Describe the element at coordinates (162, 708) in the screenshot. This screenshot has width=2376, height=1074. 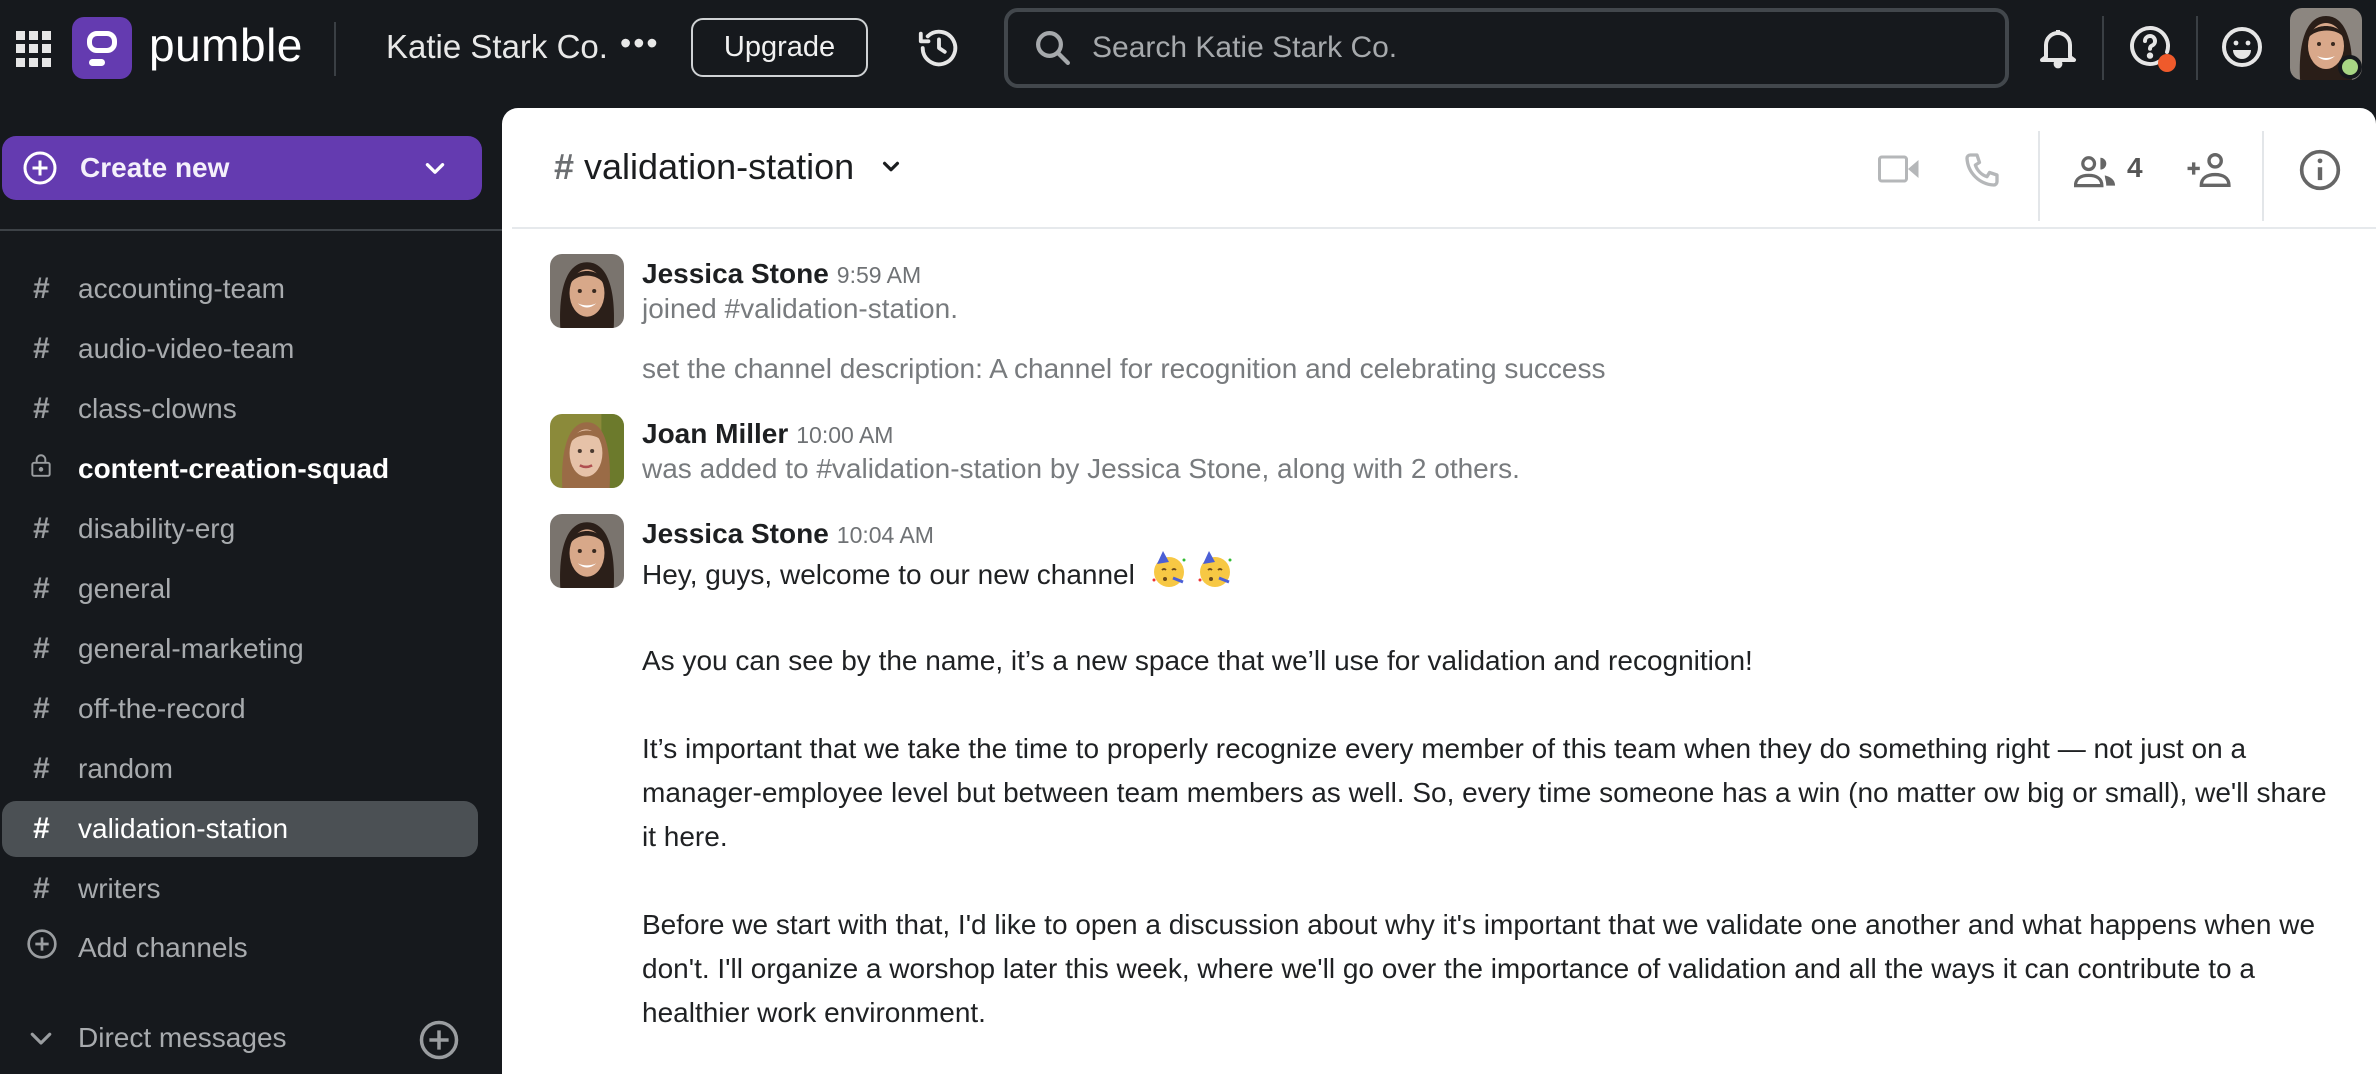
I see `channel-name: off-the-record` at that location.